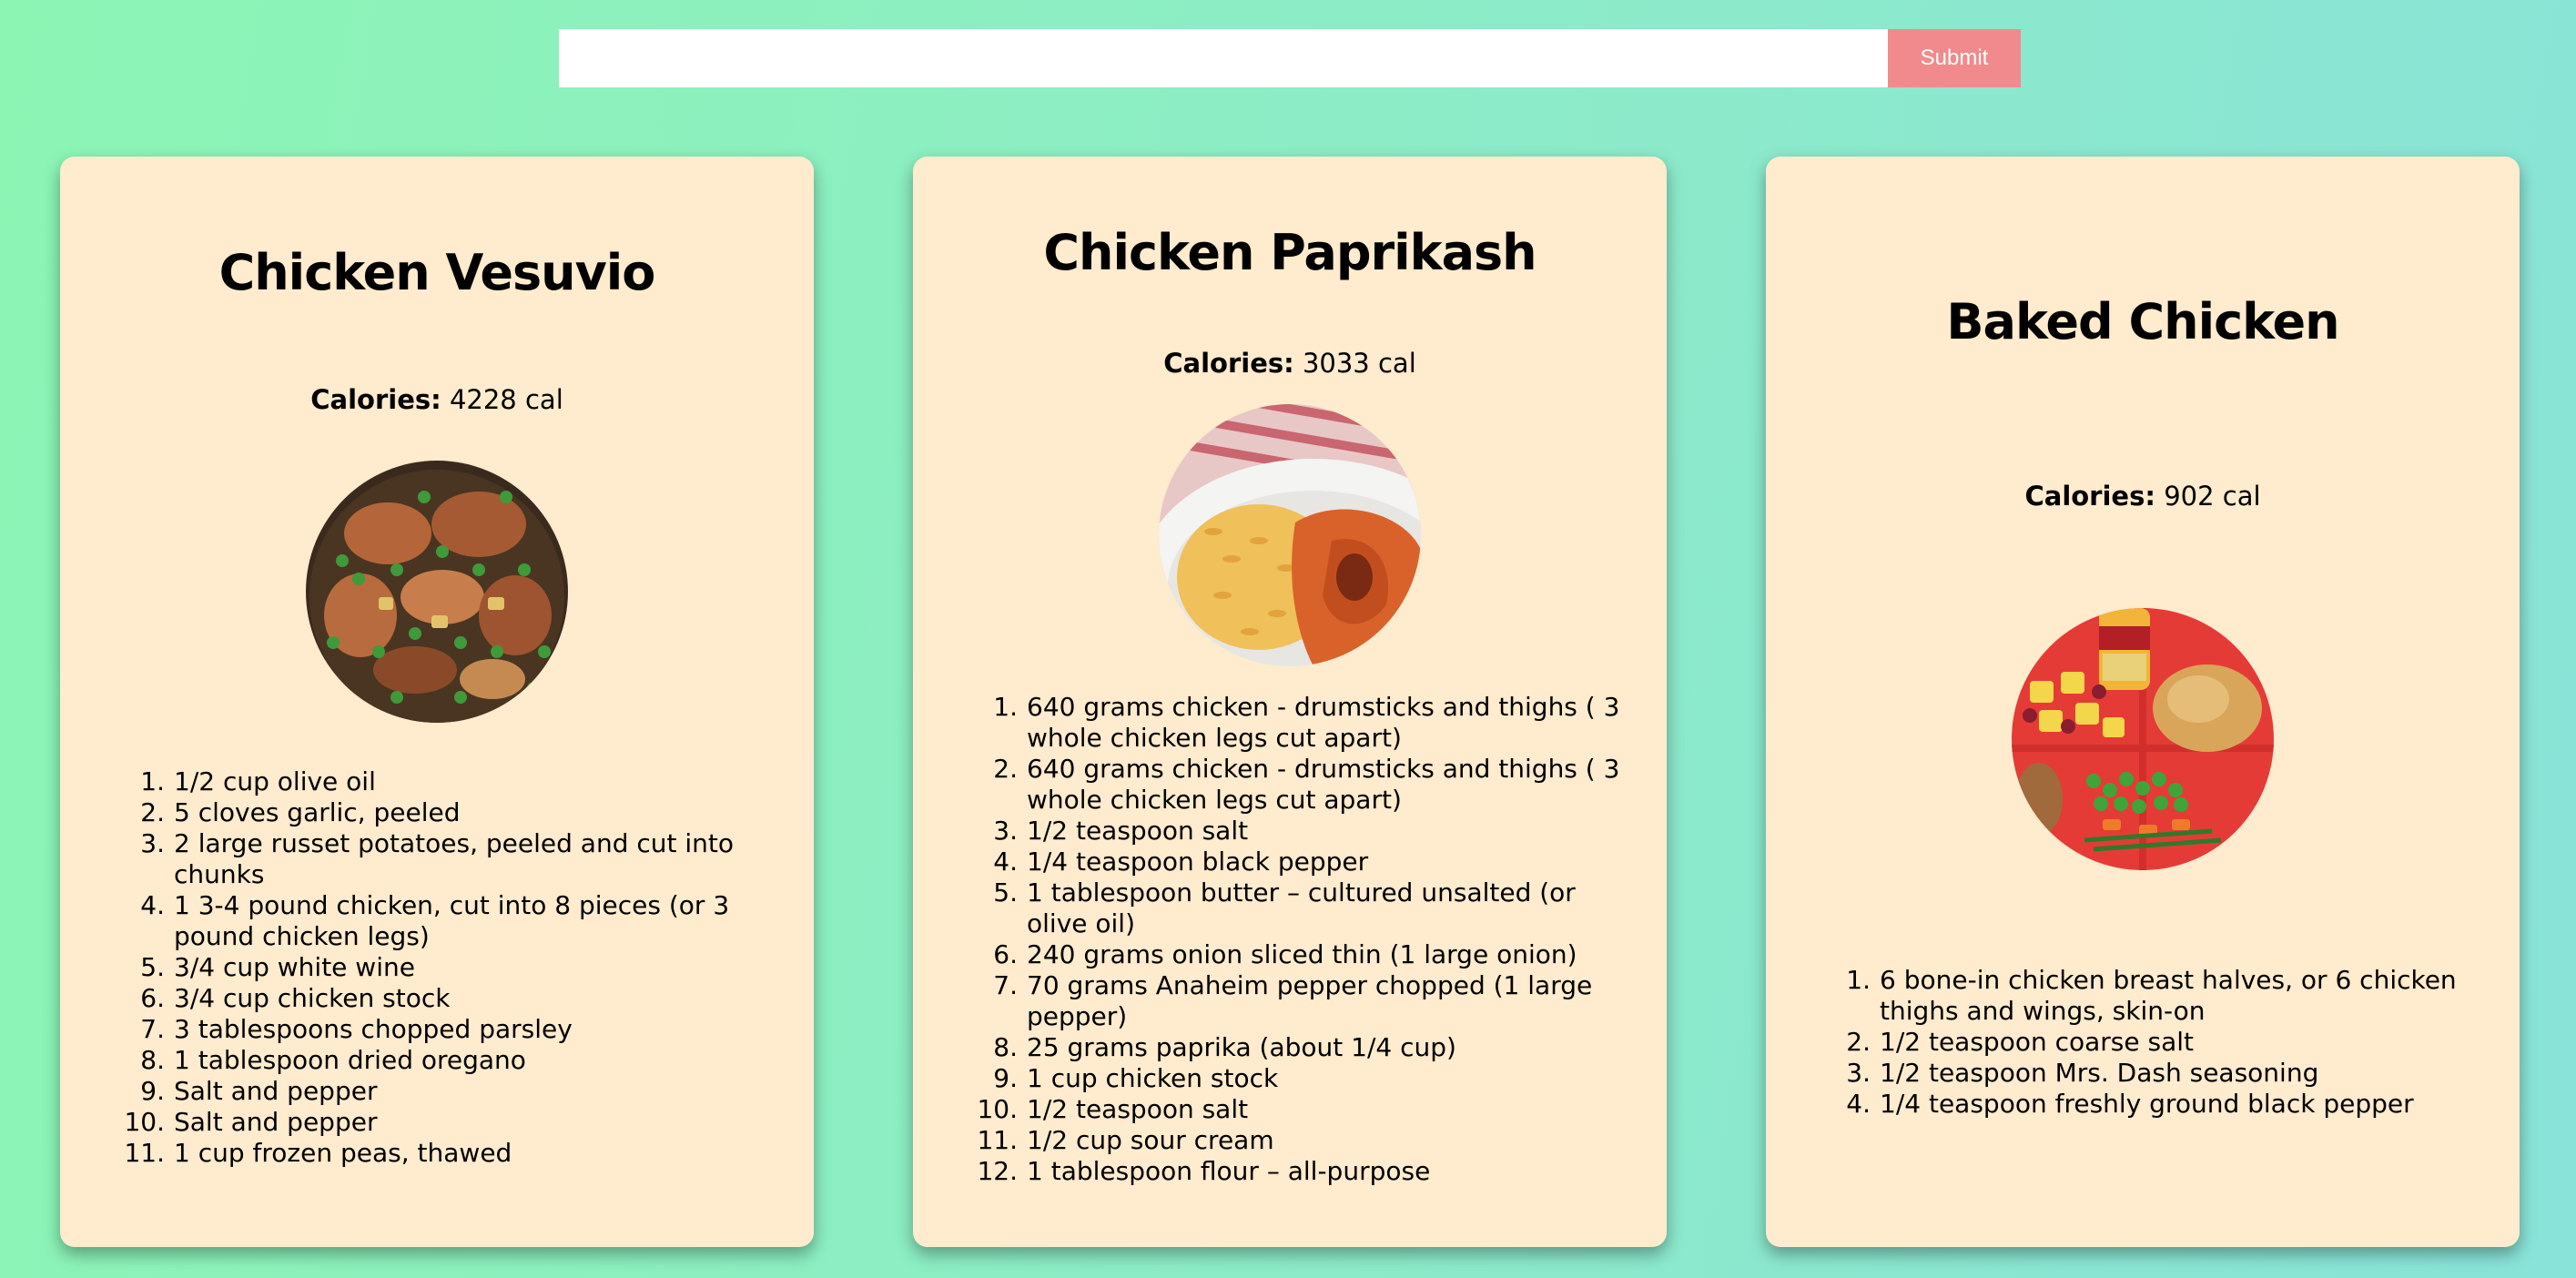 This screenshot has height=1278, width=2576. Describe the element at coordinates (300, 813) in the screenshot. I see `ingredient-item: 5 cloves garlic, peeled` at that location.